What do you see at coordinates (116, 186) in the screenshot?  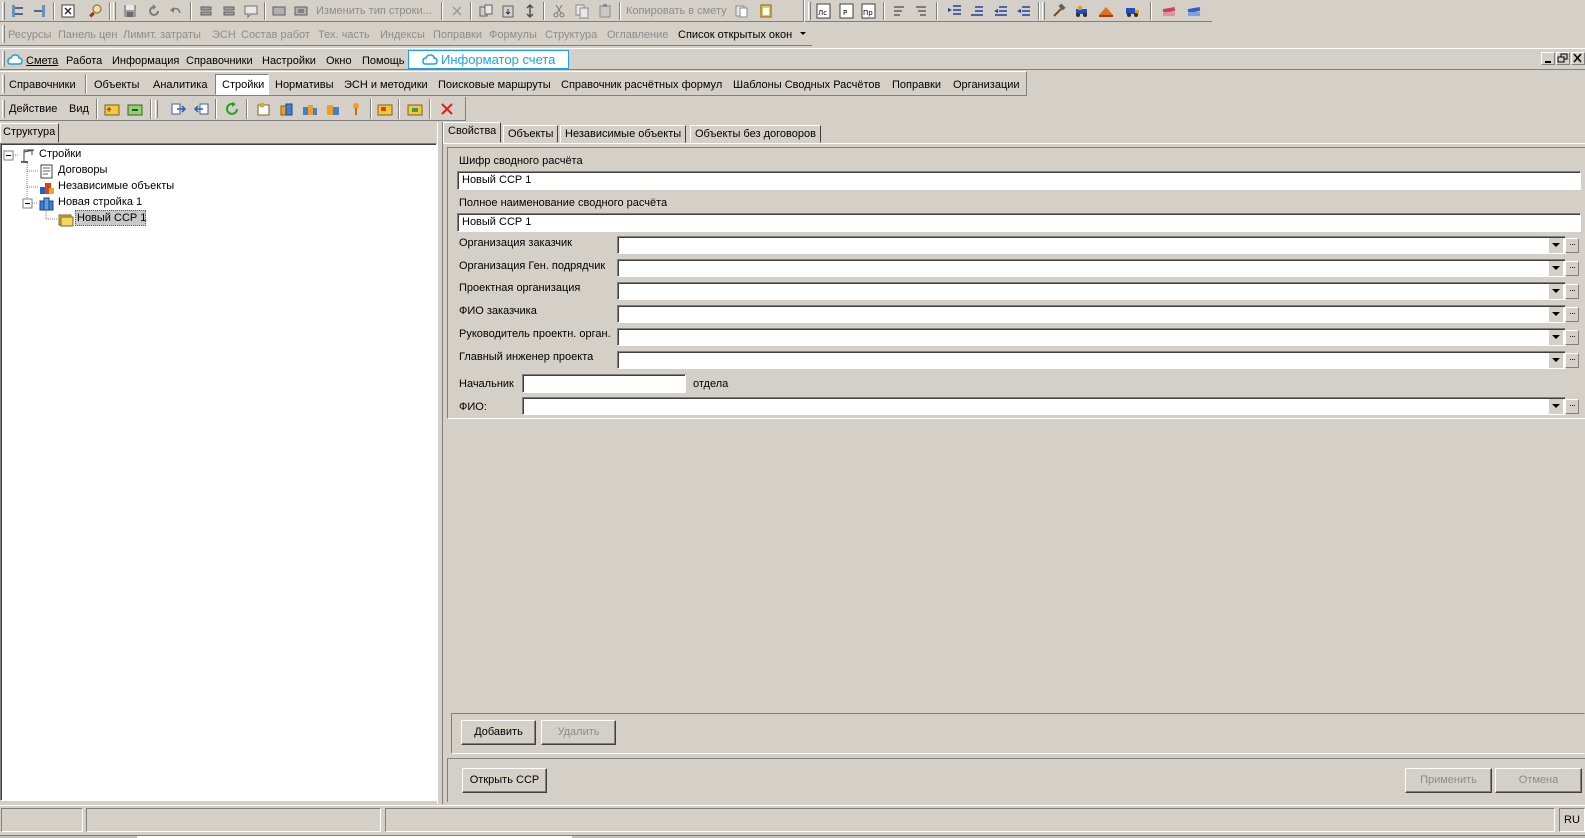 I see `tree-independent-objects: Независимые объекты` at bounding box center [116, 186].